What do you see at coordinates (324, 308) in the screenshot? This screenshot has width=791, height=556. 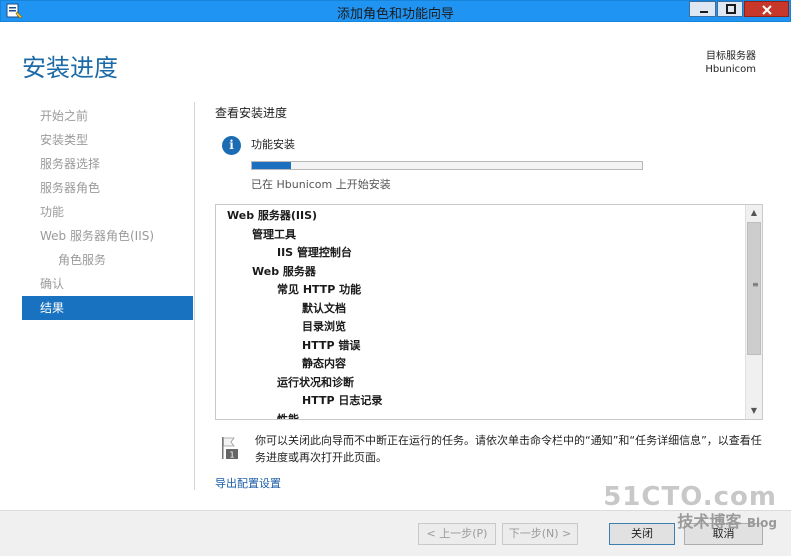 I see `tree-item: 默认文档` at bounding box center [324, 308].